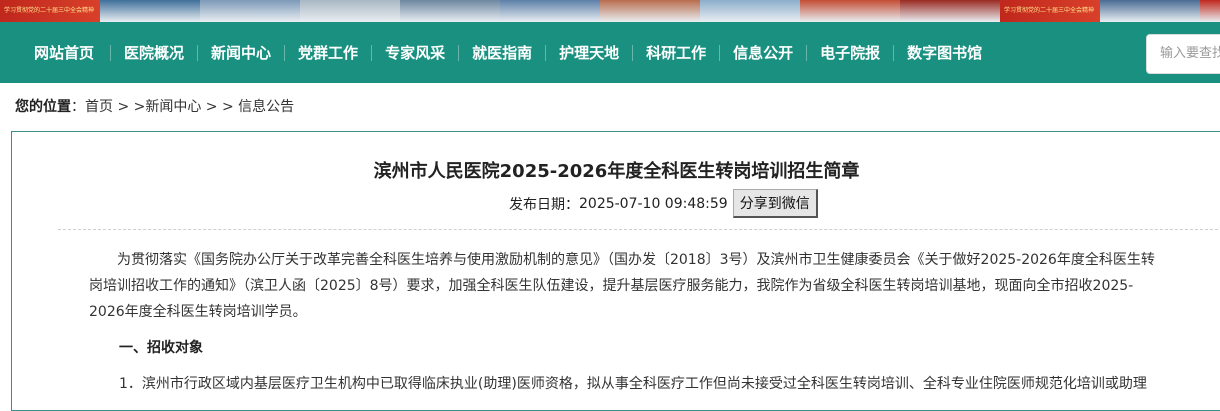 The width and height of the screenshot is (1220, 411). I want to click on nav-item-disclosure: 信息公开, so click(762, 53).